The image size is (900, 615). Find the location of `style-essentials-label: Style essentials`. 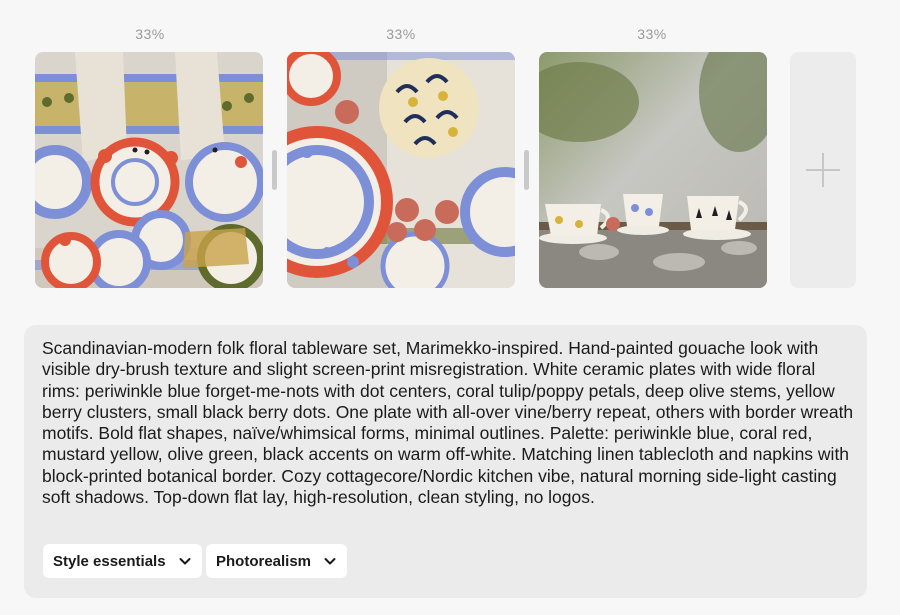

style-essentials-label: Style essentials is located at coordinates (109, 561).